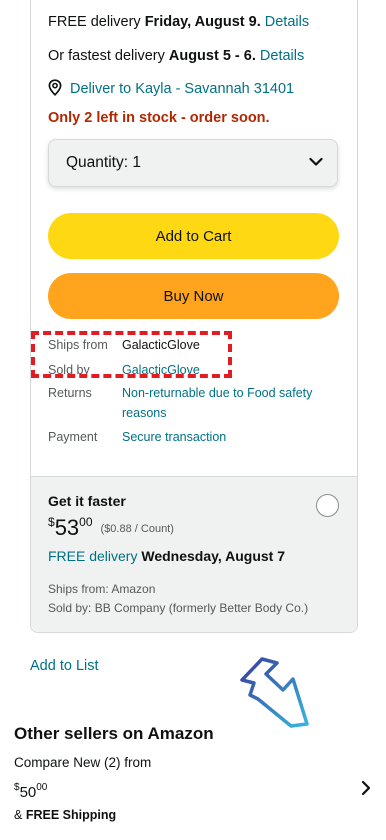 Image resolution: width=386 pixels, height=840 pixels. What do you see at coordinates (114, 733) in the screenshot?
I see `other-sellers-title: Other sellers on Amazon` at bounding box center [114, 733].